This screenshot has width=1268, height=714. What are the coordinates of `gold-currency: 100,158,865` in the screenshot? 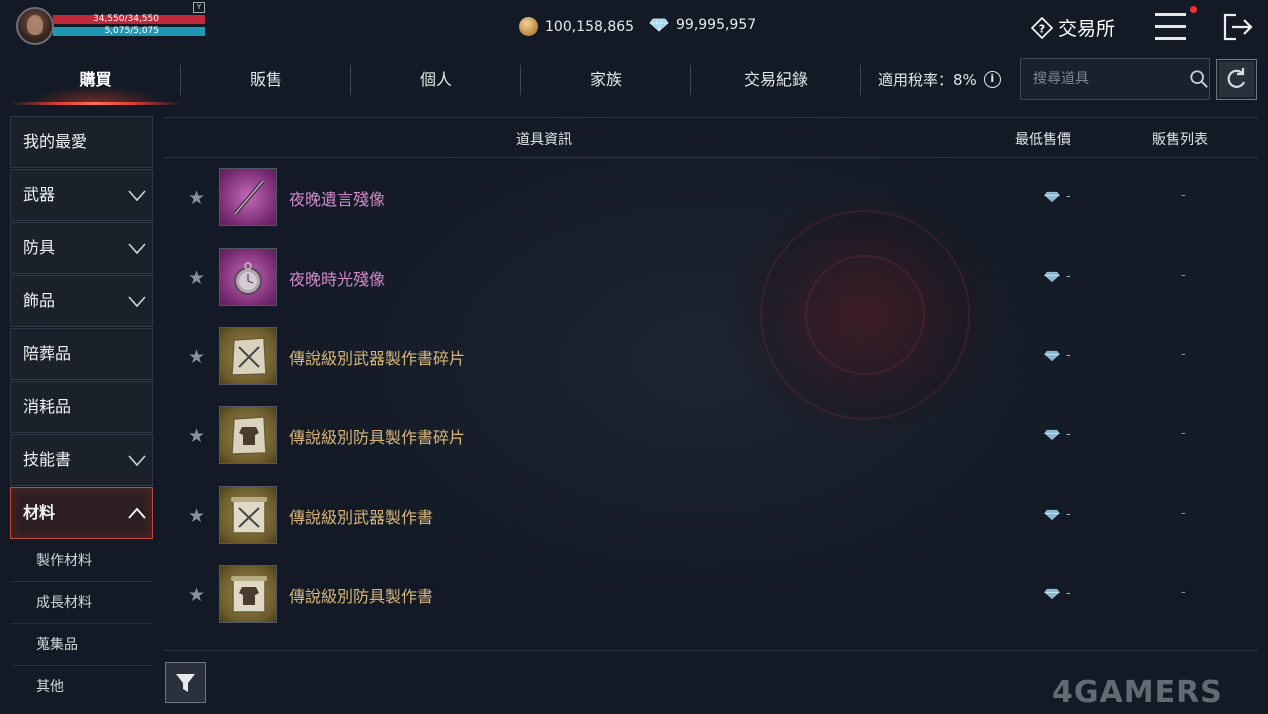 It's located at (576, 26).